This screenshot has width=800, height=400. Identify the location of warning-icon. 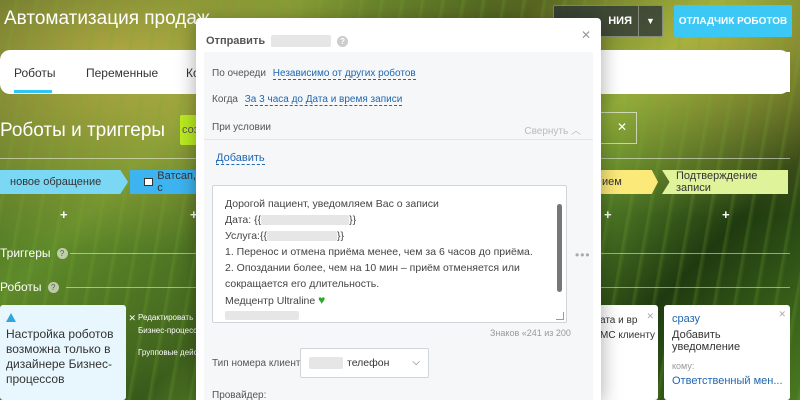
(11, 317).